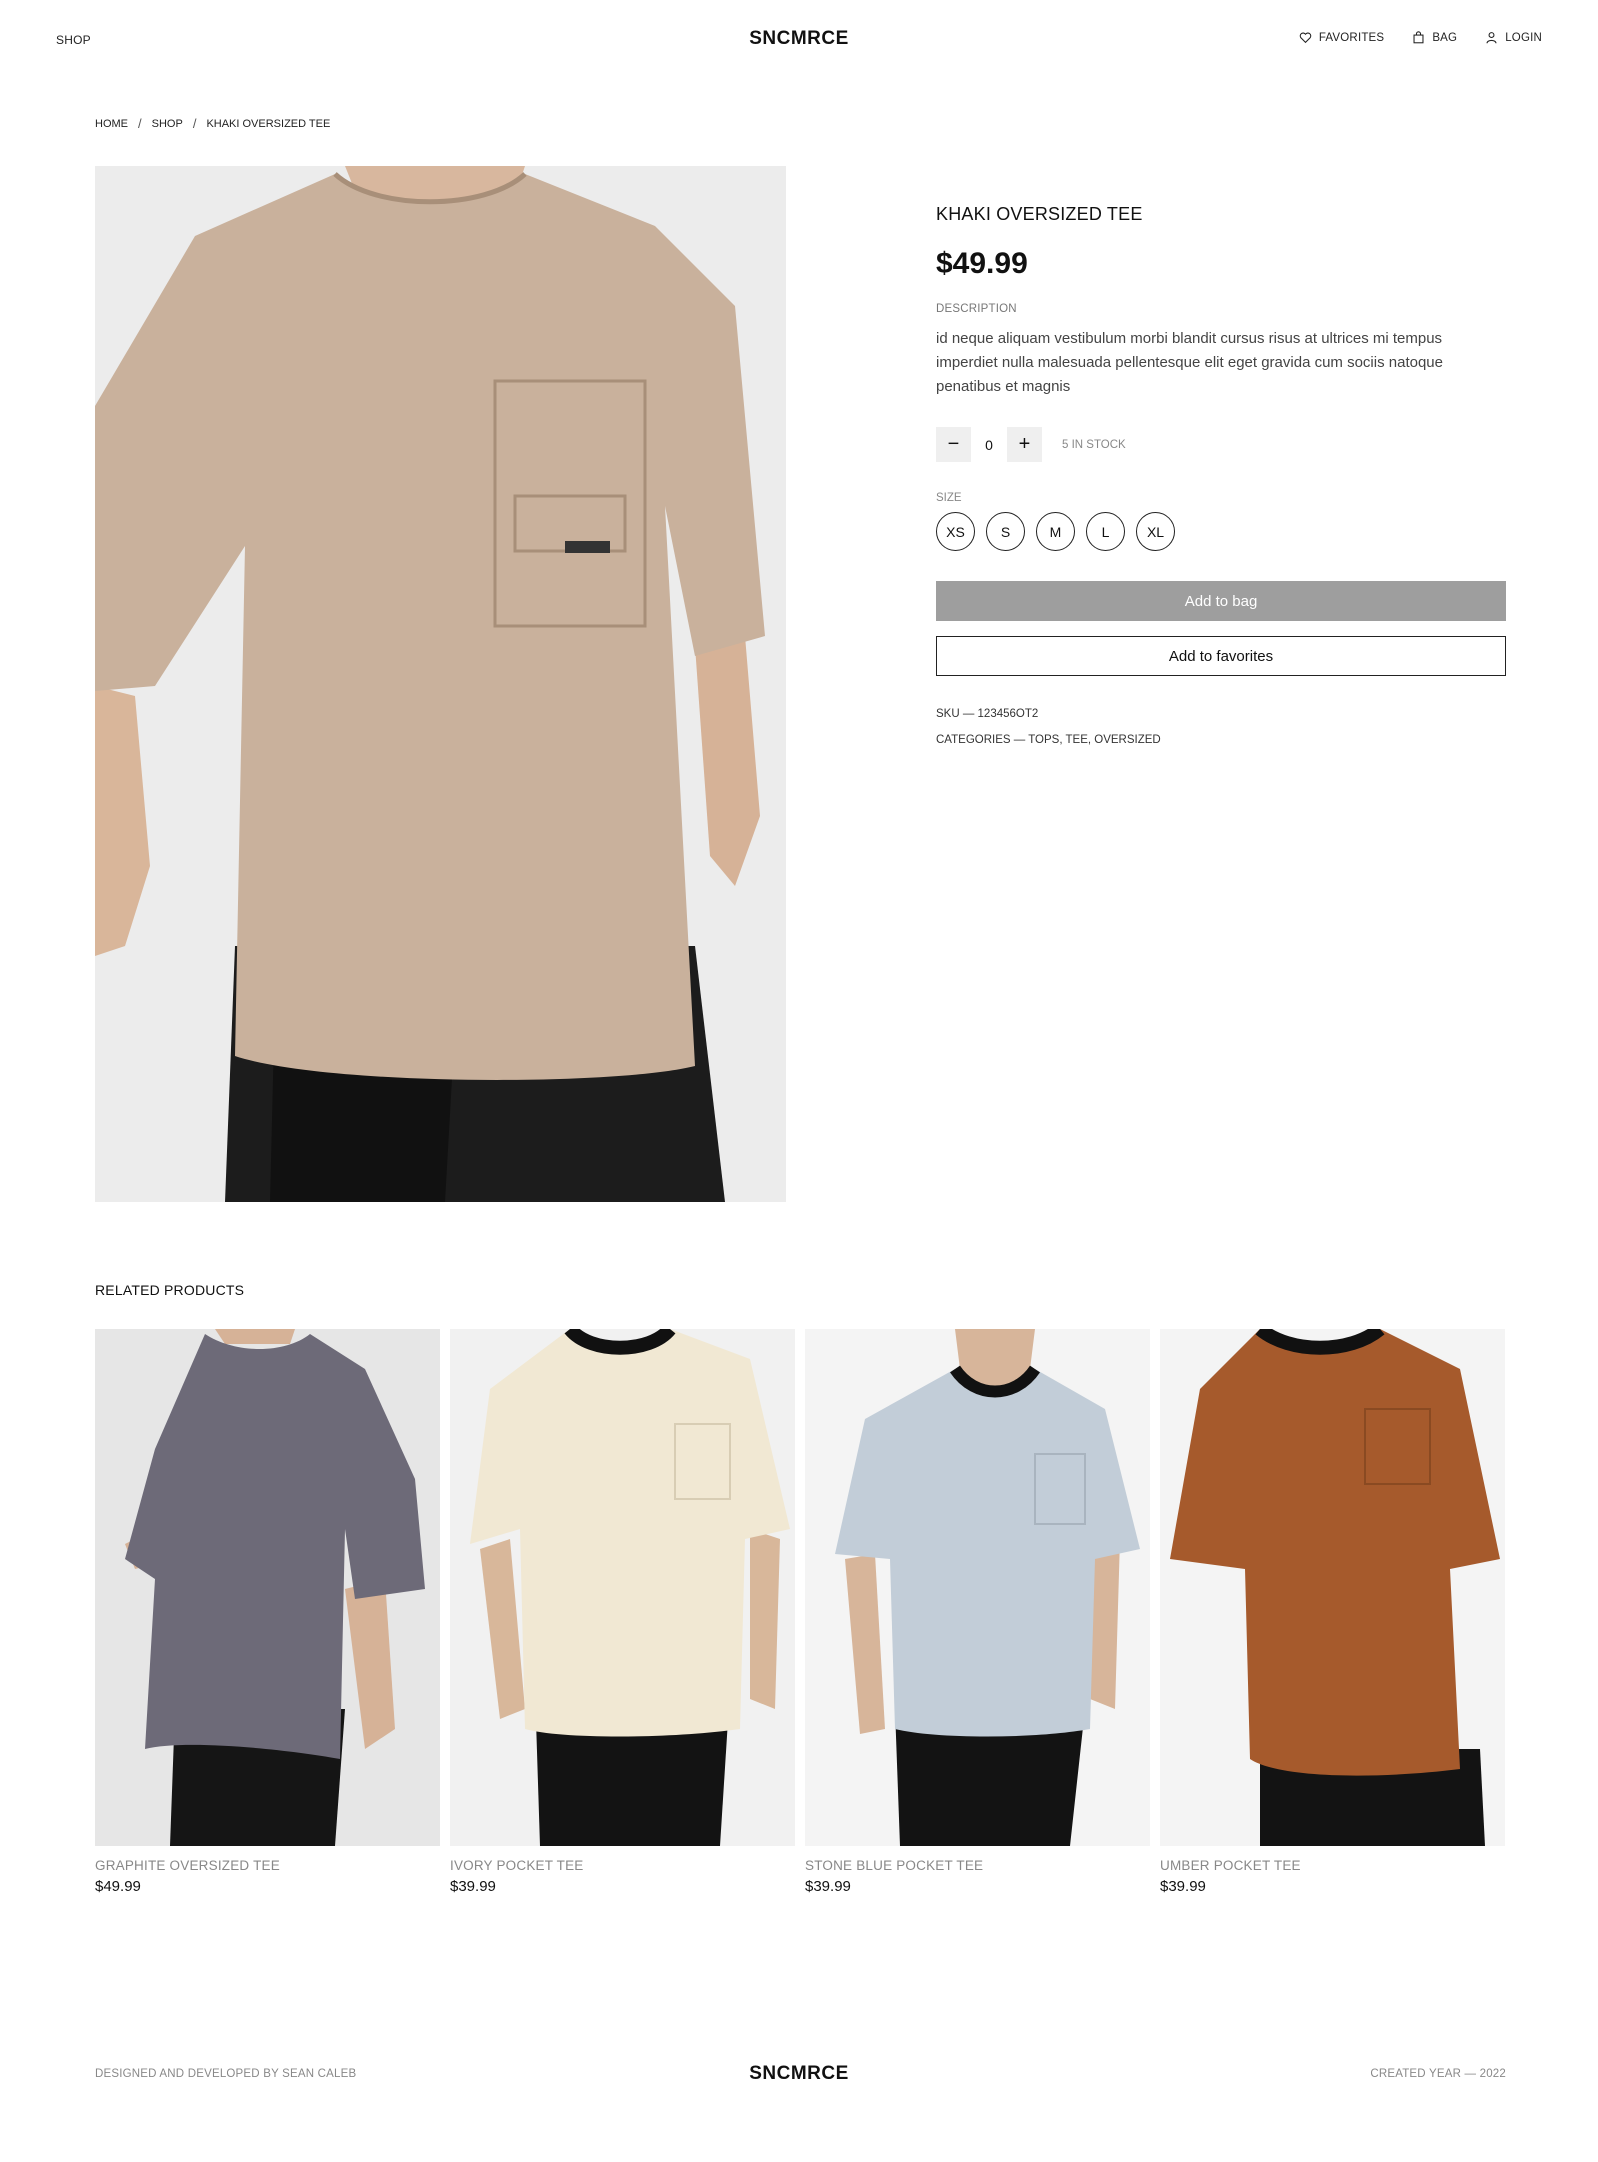 The width and height of the screenshot is (1598, 2162). I want to click on login-link: LOGIN, so click(1513, 37).